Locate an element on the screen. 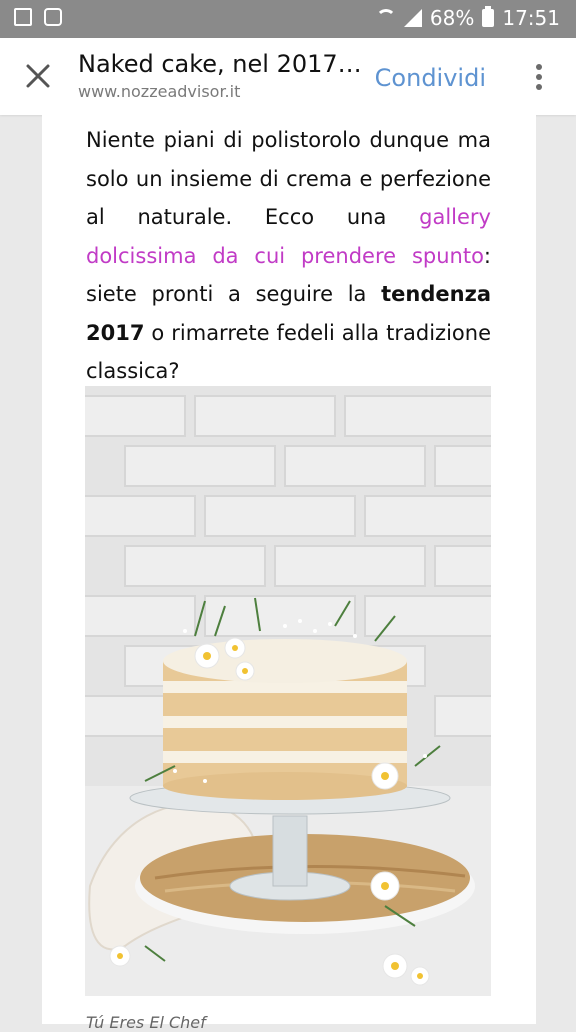 The image size is (576, 1032). more-vert-icon is located at coordinates (539, 77).